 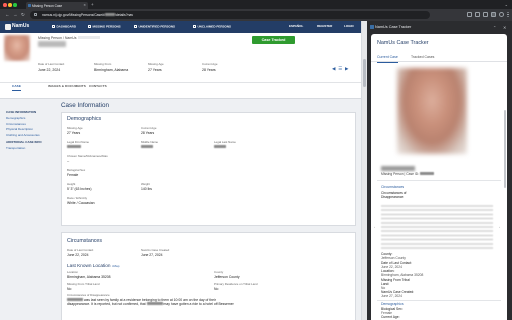 I want to click on side-panel-title: NamUs Case Tracker, so click(x=393, y=27).